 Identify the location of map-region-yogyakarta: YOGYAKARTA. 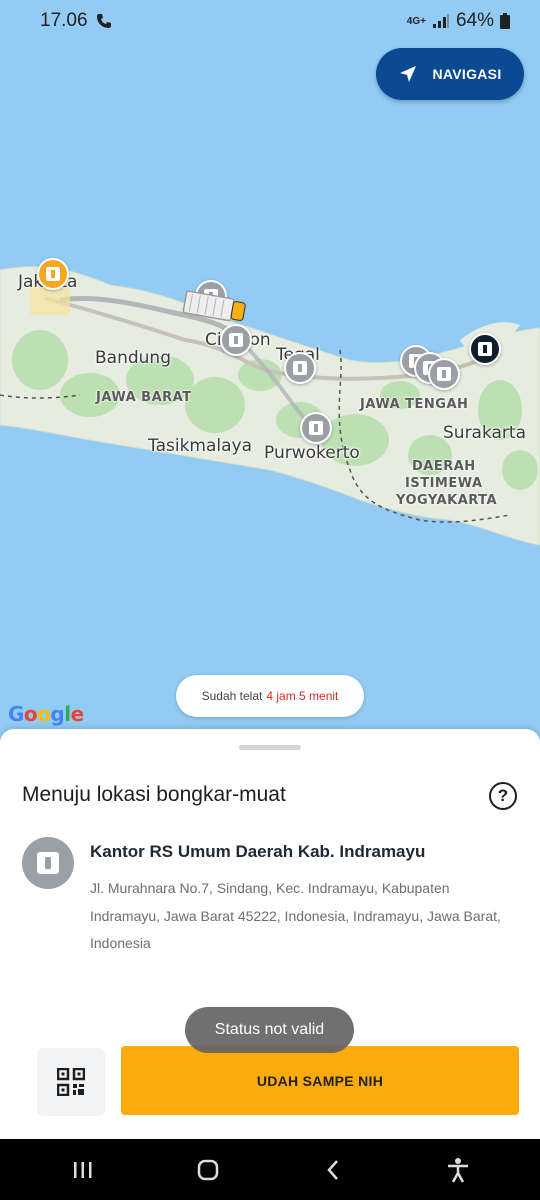
(447, 500).